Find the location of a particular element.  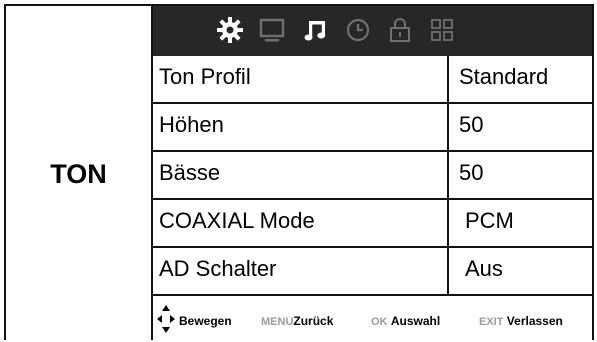

setting-label: AD Schalter is located at coordinates (218, 268).